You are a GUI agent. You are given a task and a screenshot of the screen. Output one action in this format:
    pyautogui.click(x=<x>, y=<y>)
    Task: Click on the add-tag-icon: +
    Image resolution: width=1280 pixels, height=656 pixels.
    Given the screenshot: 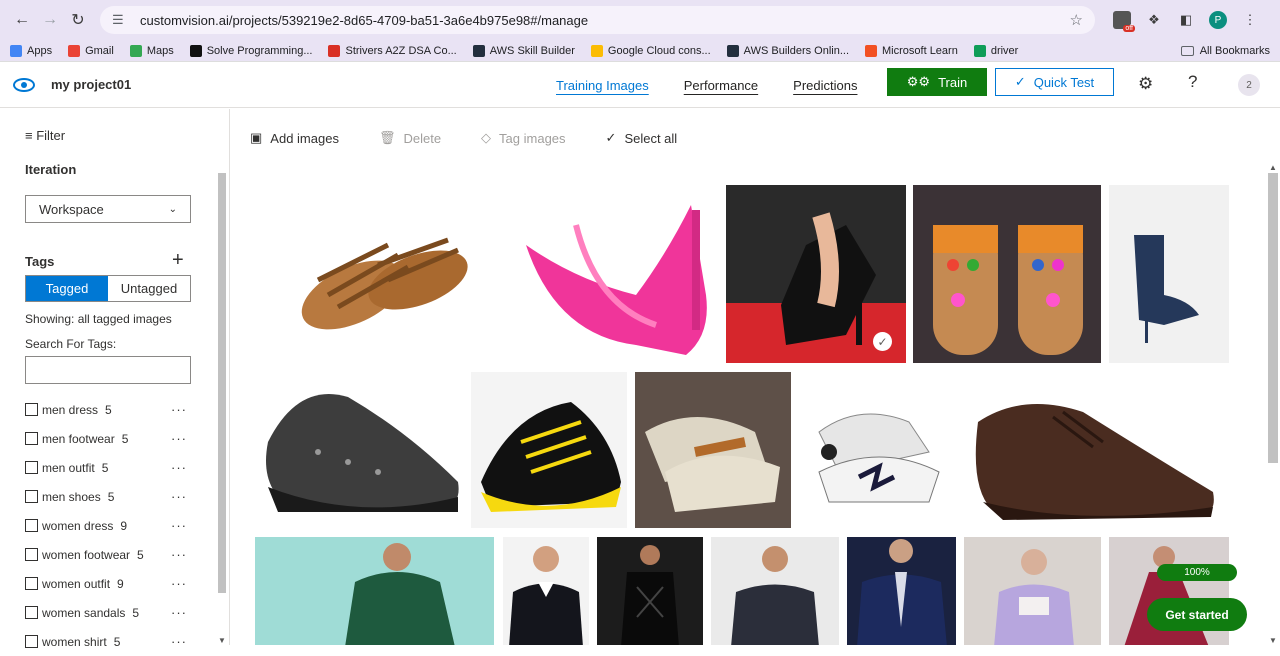 What is the action you would take?
    pyautogui.click(x=178, y=260)
    